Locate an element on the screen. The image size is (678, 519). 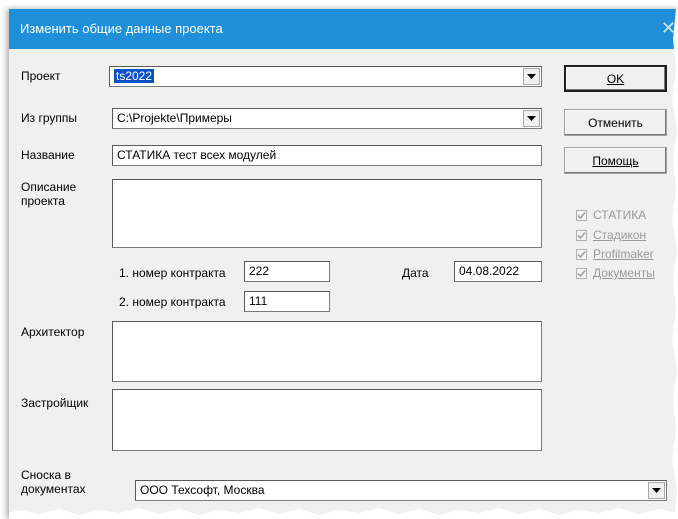
torn-edge-bottom is located at coordinates (343, 513).